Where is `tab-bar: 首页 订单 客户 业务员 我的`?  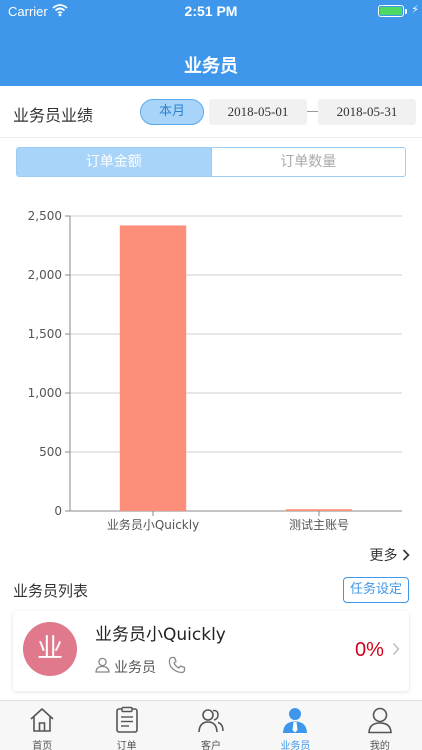 tab-bar: 首页 订单 客户 业务员 我的 is located at coordinates (211, 725).